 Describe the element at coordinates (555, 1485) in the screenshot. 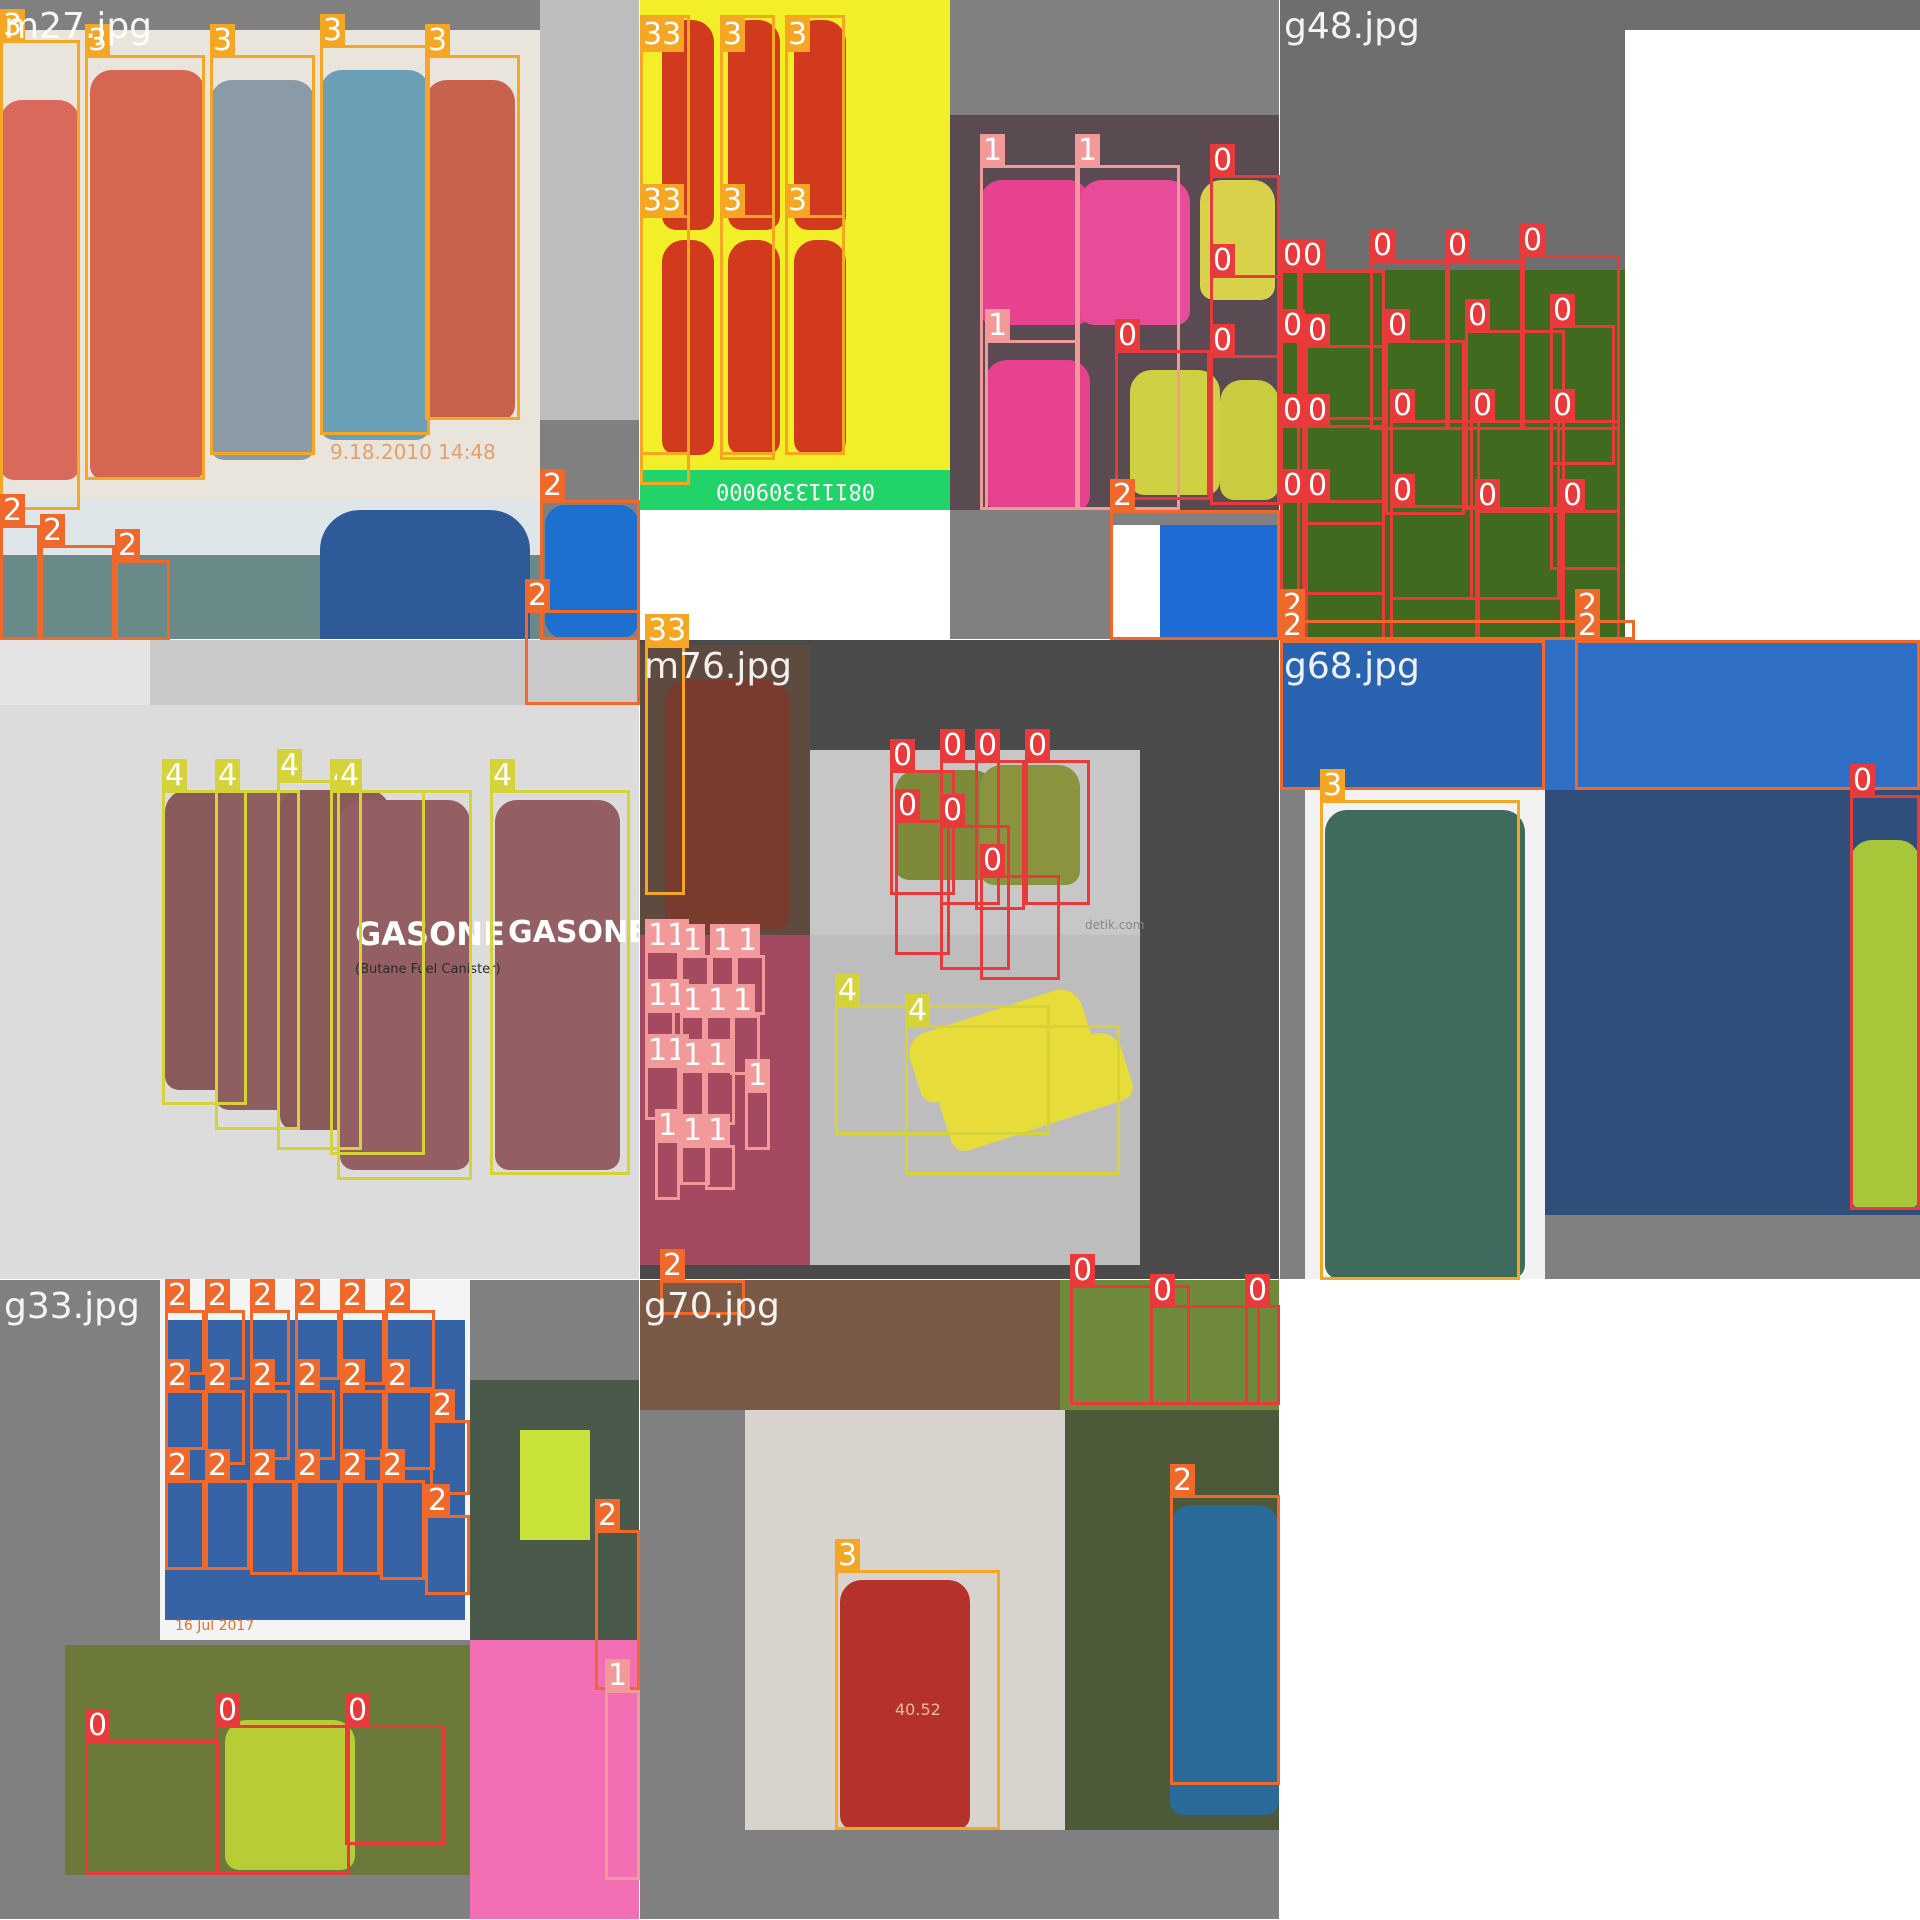

I see `photo-worker-vest` at that location.